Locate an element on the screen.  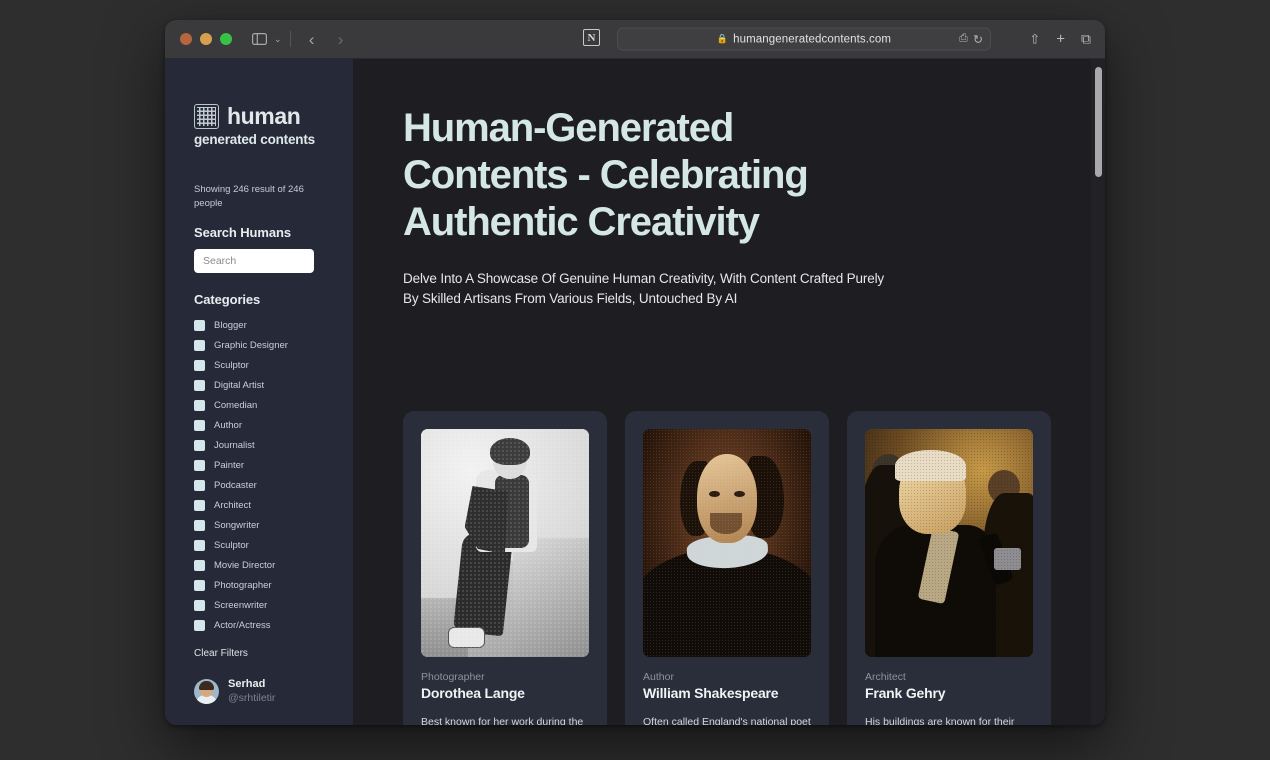
william-shakespeare-portrait is located at coordinates (727, 543).